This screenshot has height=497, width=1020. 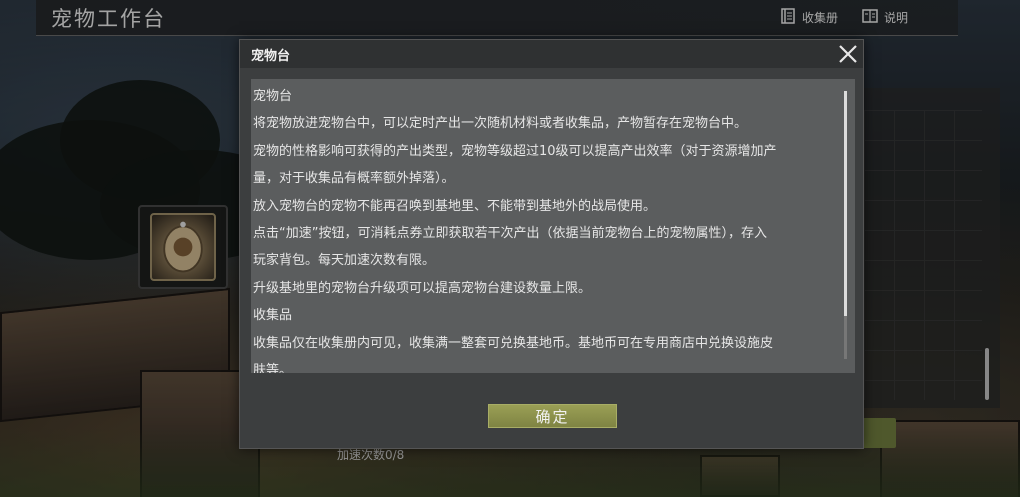 I want to click on description-scrollbar, so click(x=845, y=225).